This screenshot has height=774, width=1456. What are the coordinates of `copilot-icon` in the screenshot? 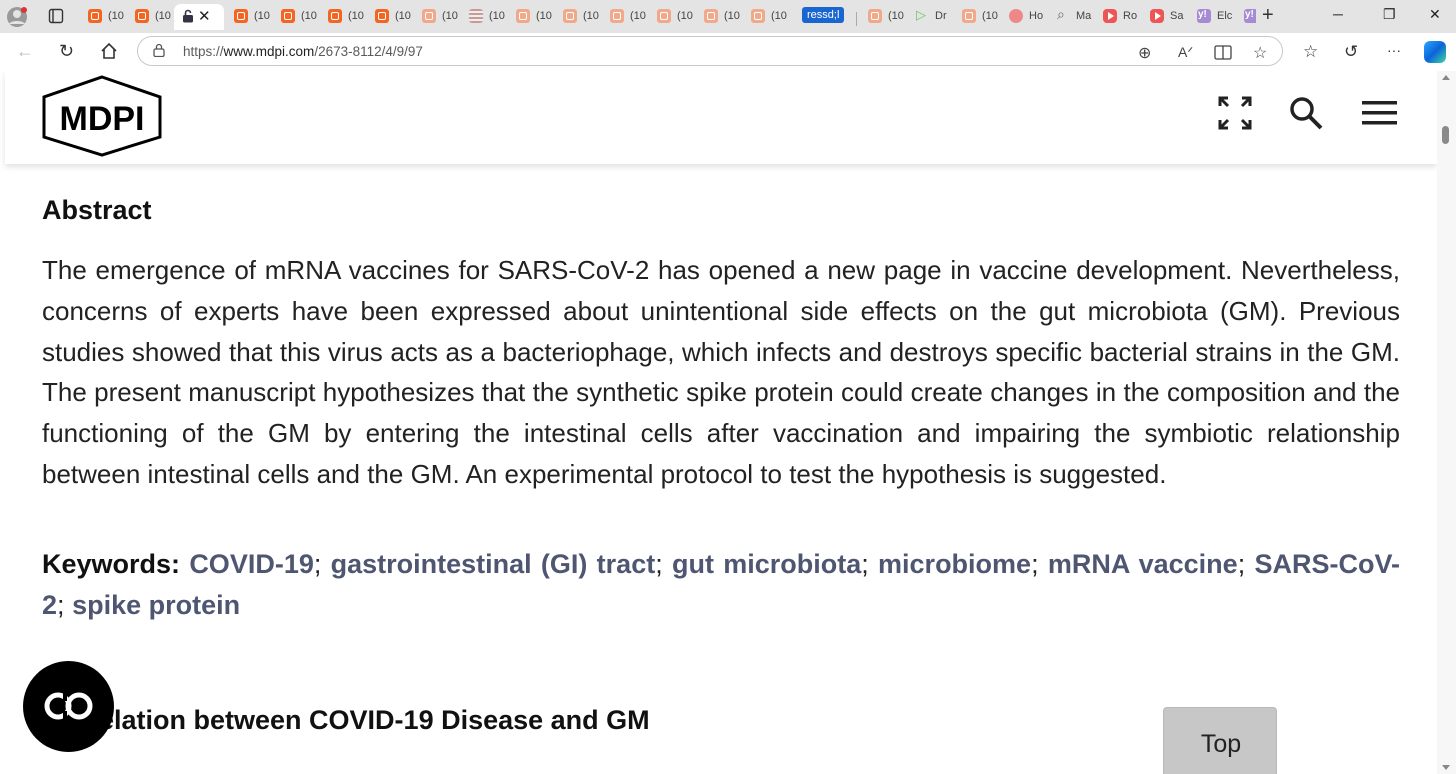 It's located at (1435, 52).